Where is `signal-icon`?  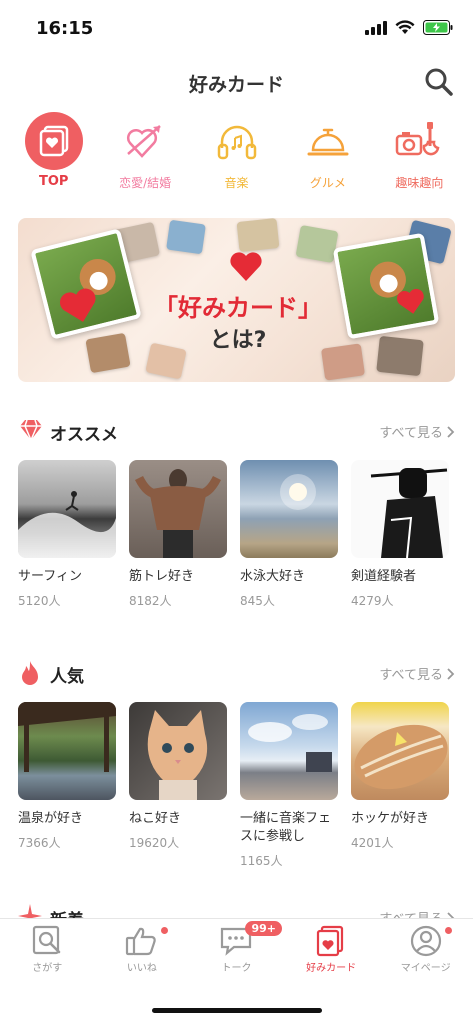
signal-icon is located at coordinates (376, 27).